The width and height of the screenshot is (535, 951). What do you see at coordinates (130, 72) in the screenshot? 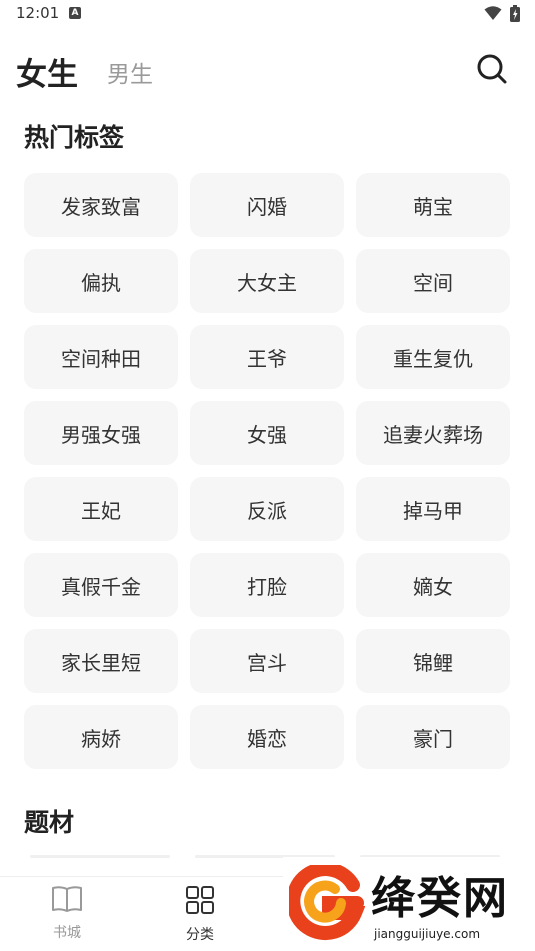
I see `tab-male: 男生` at bounding box center [130, 72].